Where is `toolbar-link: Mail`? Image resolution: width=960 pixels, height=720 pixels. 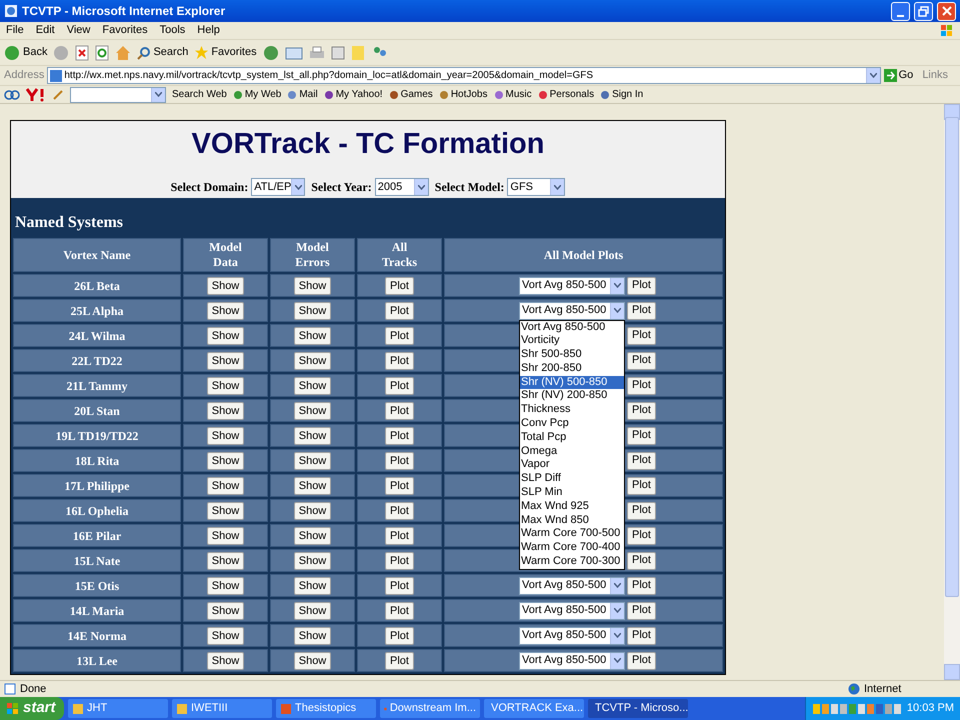 toolbar-link: Mail is located at coordinates (302, 94).